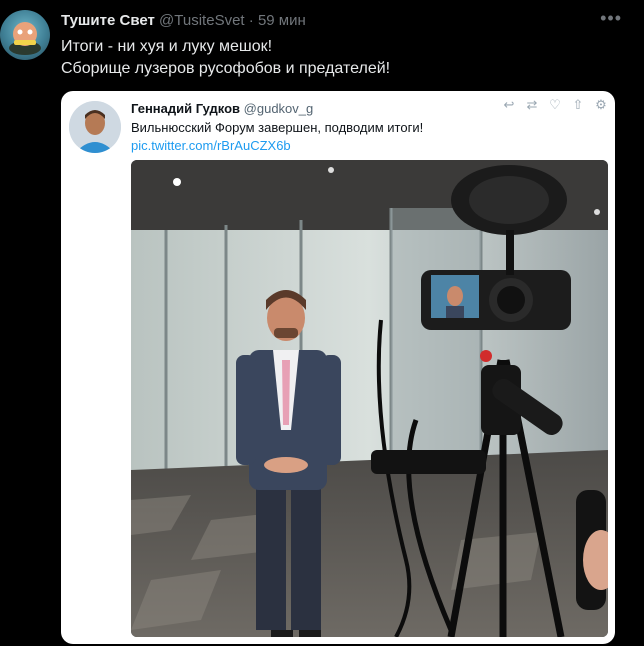  I want to click on reply-icon: ↩, so click(509, 105).